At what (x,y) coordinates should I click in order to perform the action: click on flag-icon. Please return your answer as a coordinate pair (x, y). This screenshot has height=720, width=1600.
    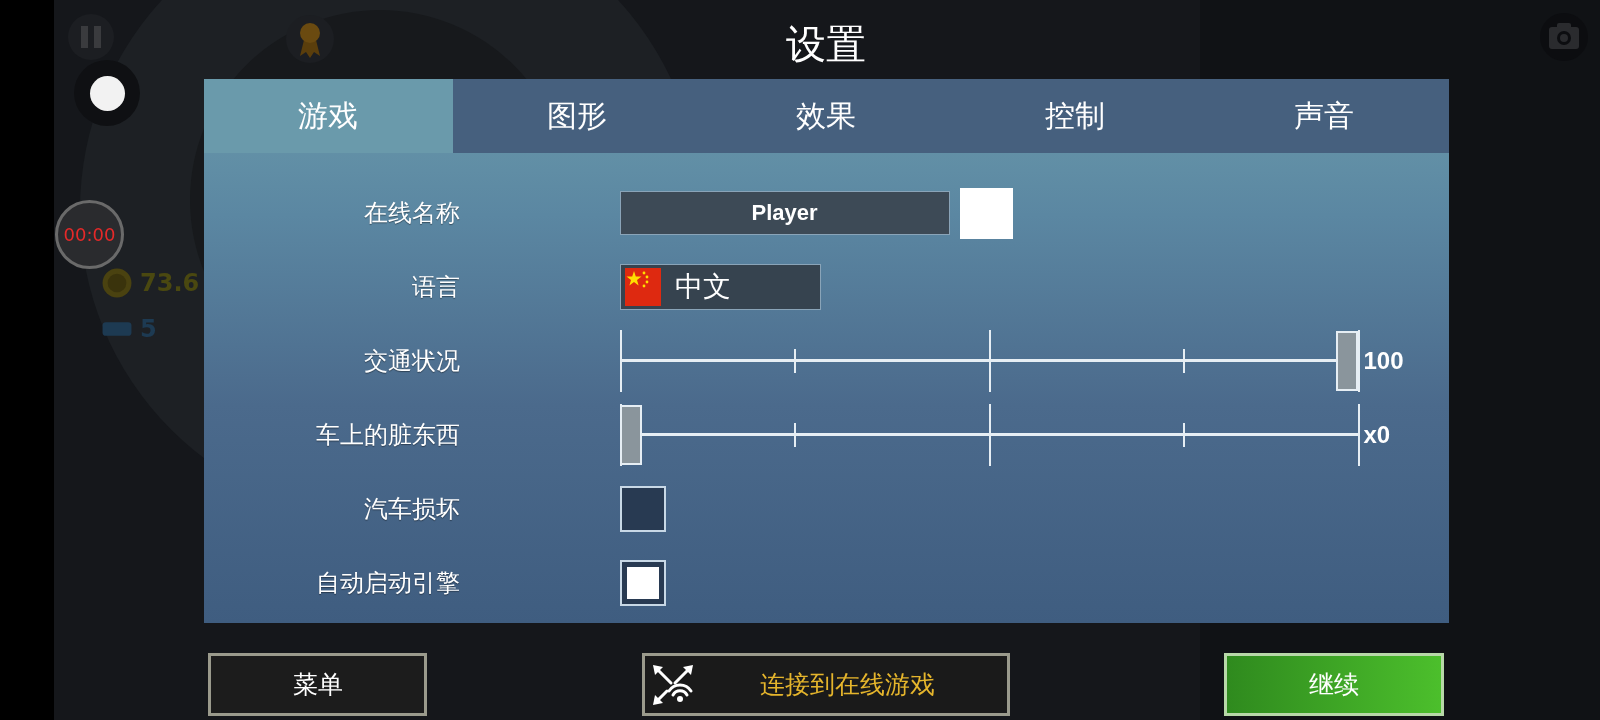
    Looking at the image, I should click on (642, 287).